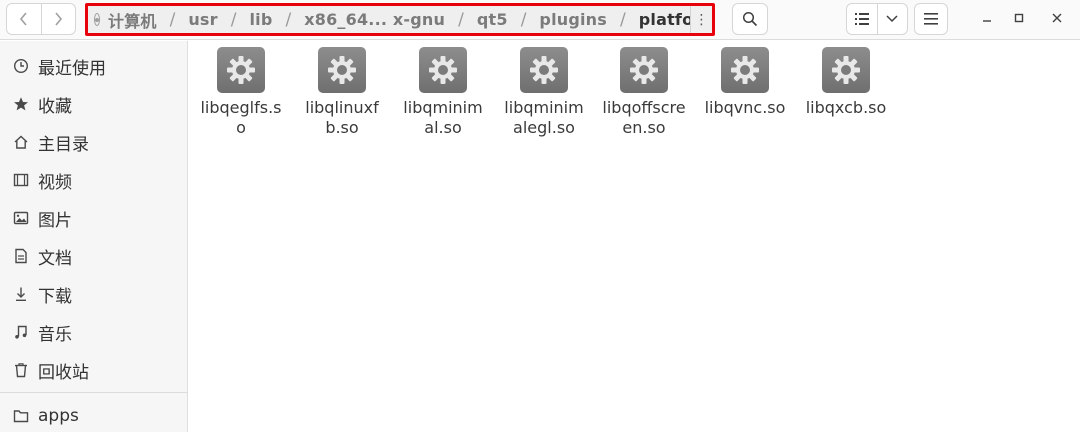 Image resolution: width=1080 pixels, height=432 pixels. What do you see at coordinates (987, 21) in the screenshot?
I see `minimize-icon` at bounding box center [987, 21].